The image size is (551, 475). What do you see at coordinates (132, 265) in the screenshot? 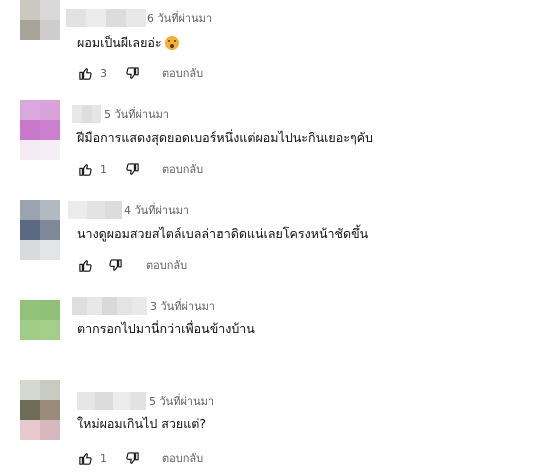
I see `comment-actions: ตอบกลับ` at bounding box center [132, 265].